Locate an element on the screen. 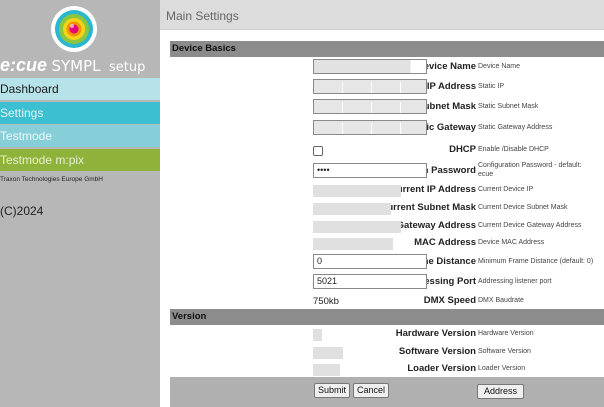 Image resolution: width=604 pixels, height=407 pixels. dmx-speed-value: 750kb is located at coordinates (326, 301).